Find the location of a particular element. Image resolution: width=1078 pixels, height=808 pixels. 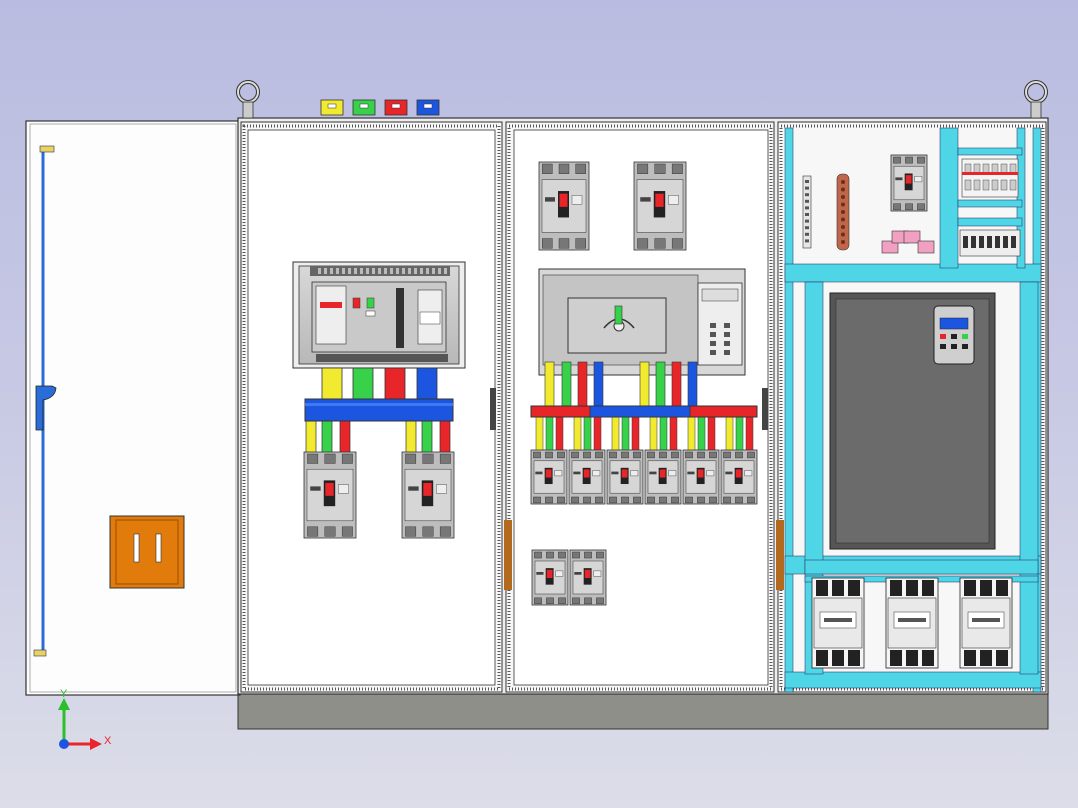

vfd-panel is located at coordinates (912, 421).